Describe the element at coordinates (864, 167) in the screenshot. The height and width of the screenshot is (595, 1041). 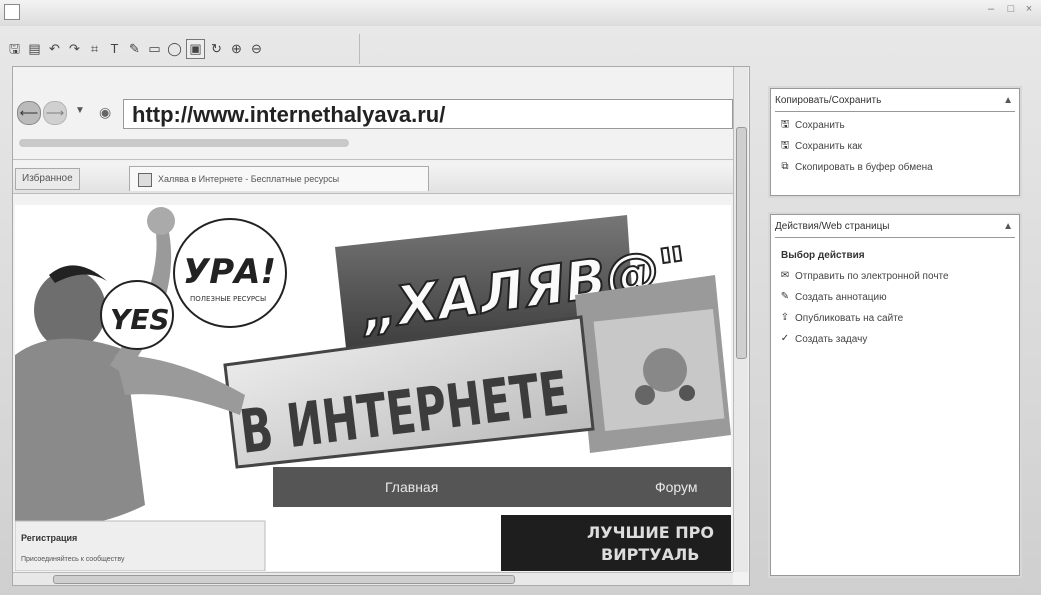
I see `panel-item-label: Скопировать в буфер обмена` at that location.